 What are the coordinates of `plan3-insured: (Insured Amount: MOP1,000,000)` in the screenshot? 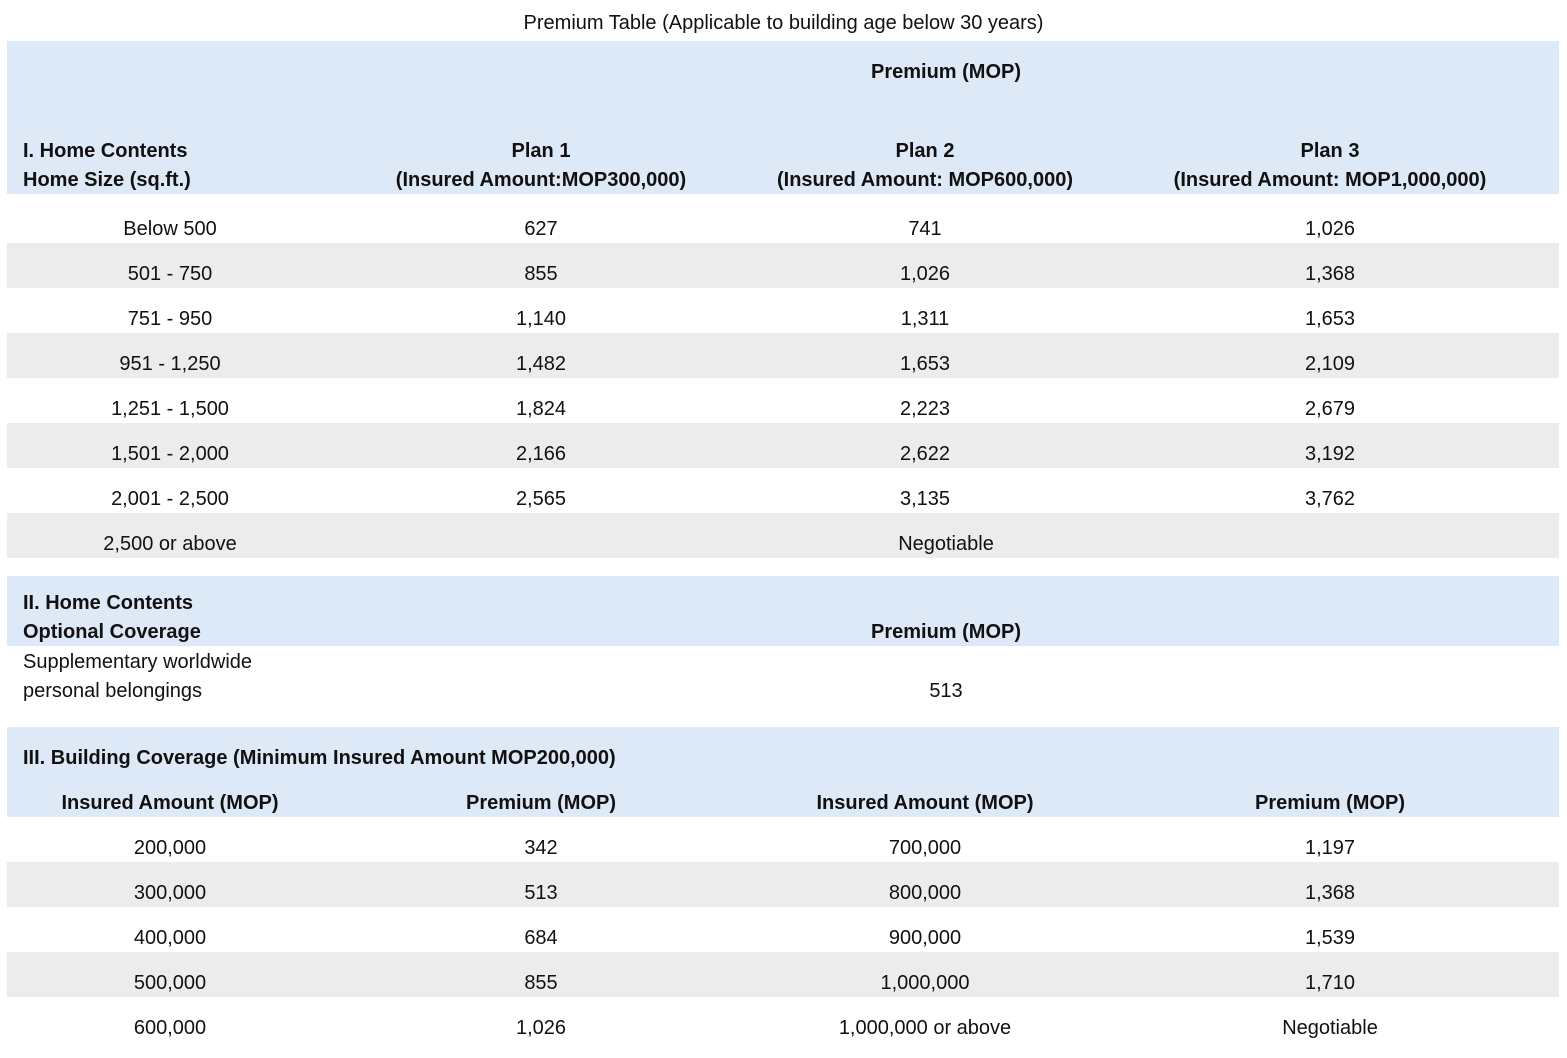 It's located at (1330, 180).